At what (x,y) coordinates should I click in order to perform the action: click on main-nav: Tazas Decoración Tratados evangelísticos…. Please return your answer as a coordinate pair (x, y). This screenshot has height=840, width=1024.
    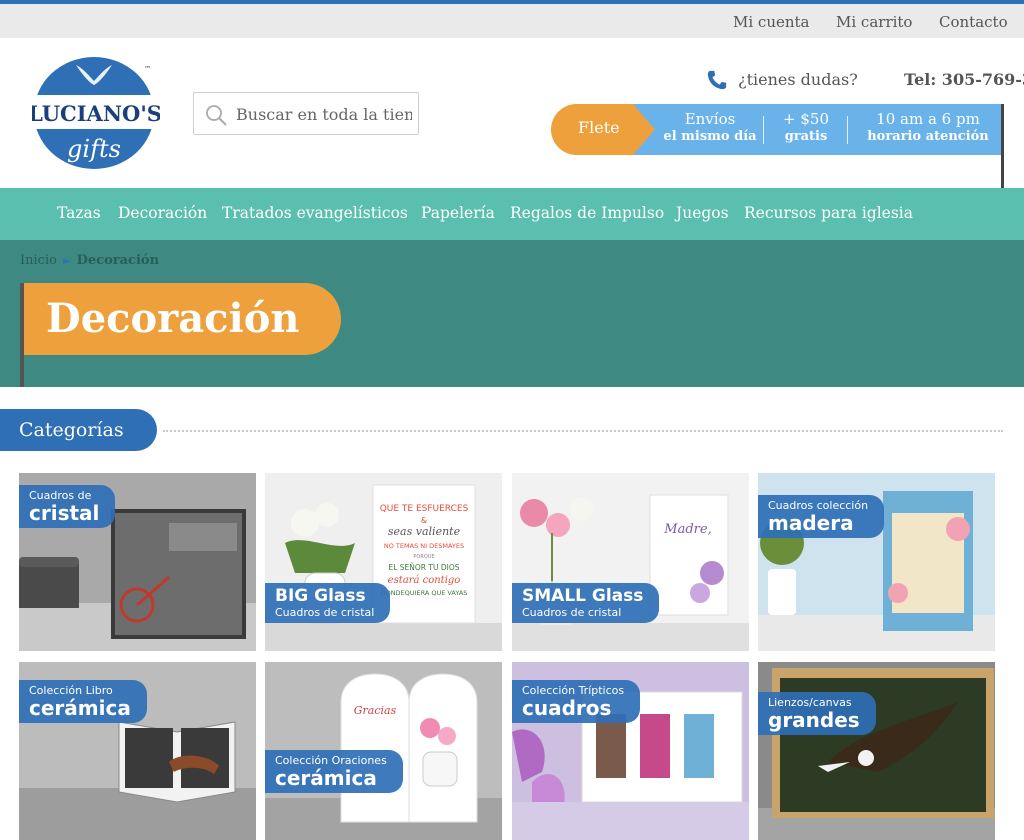
    Looking at the image, I should click on (512, 214).